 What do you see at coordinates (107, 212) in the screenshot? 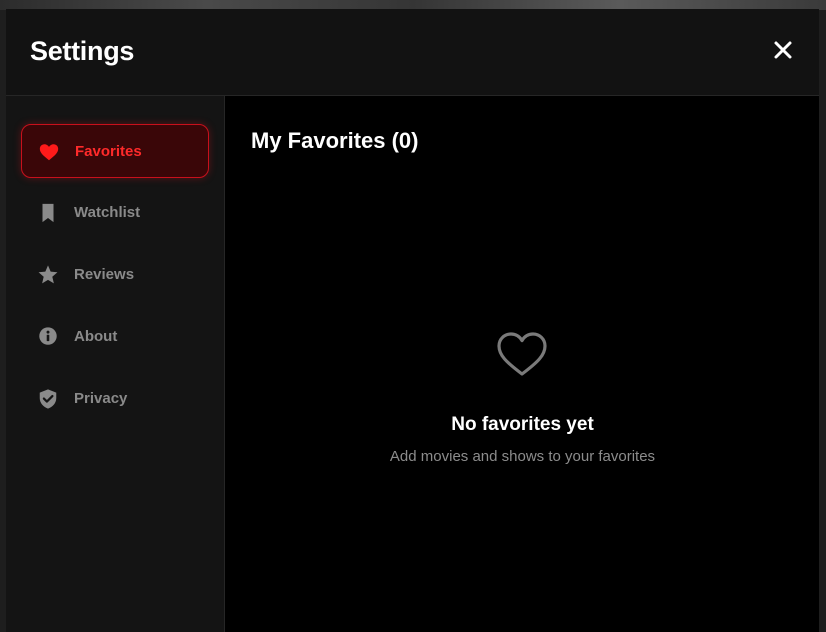
I see `sidebar-item-label: Watchlist` at bounding box center [107, 212].